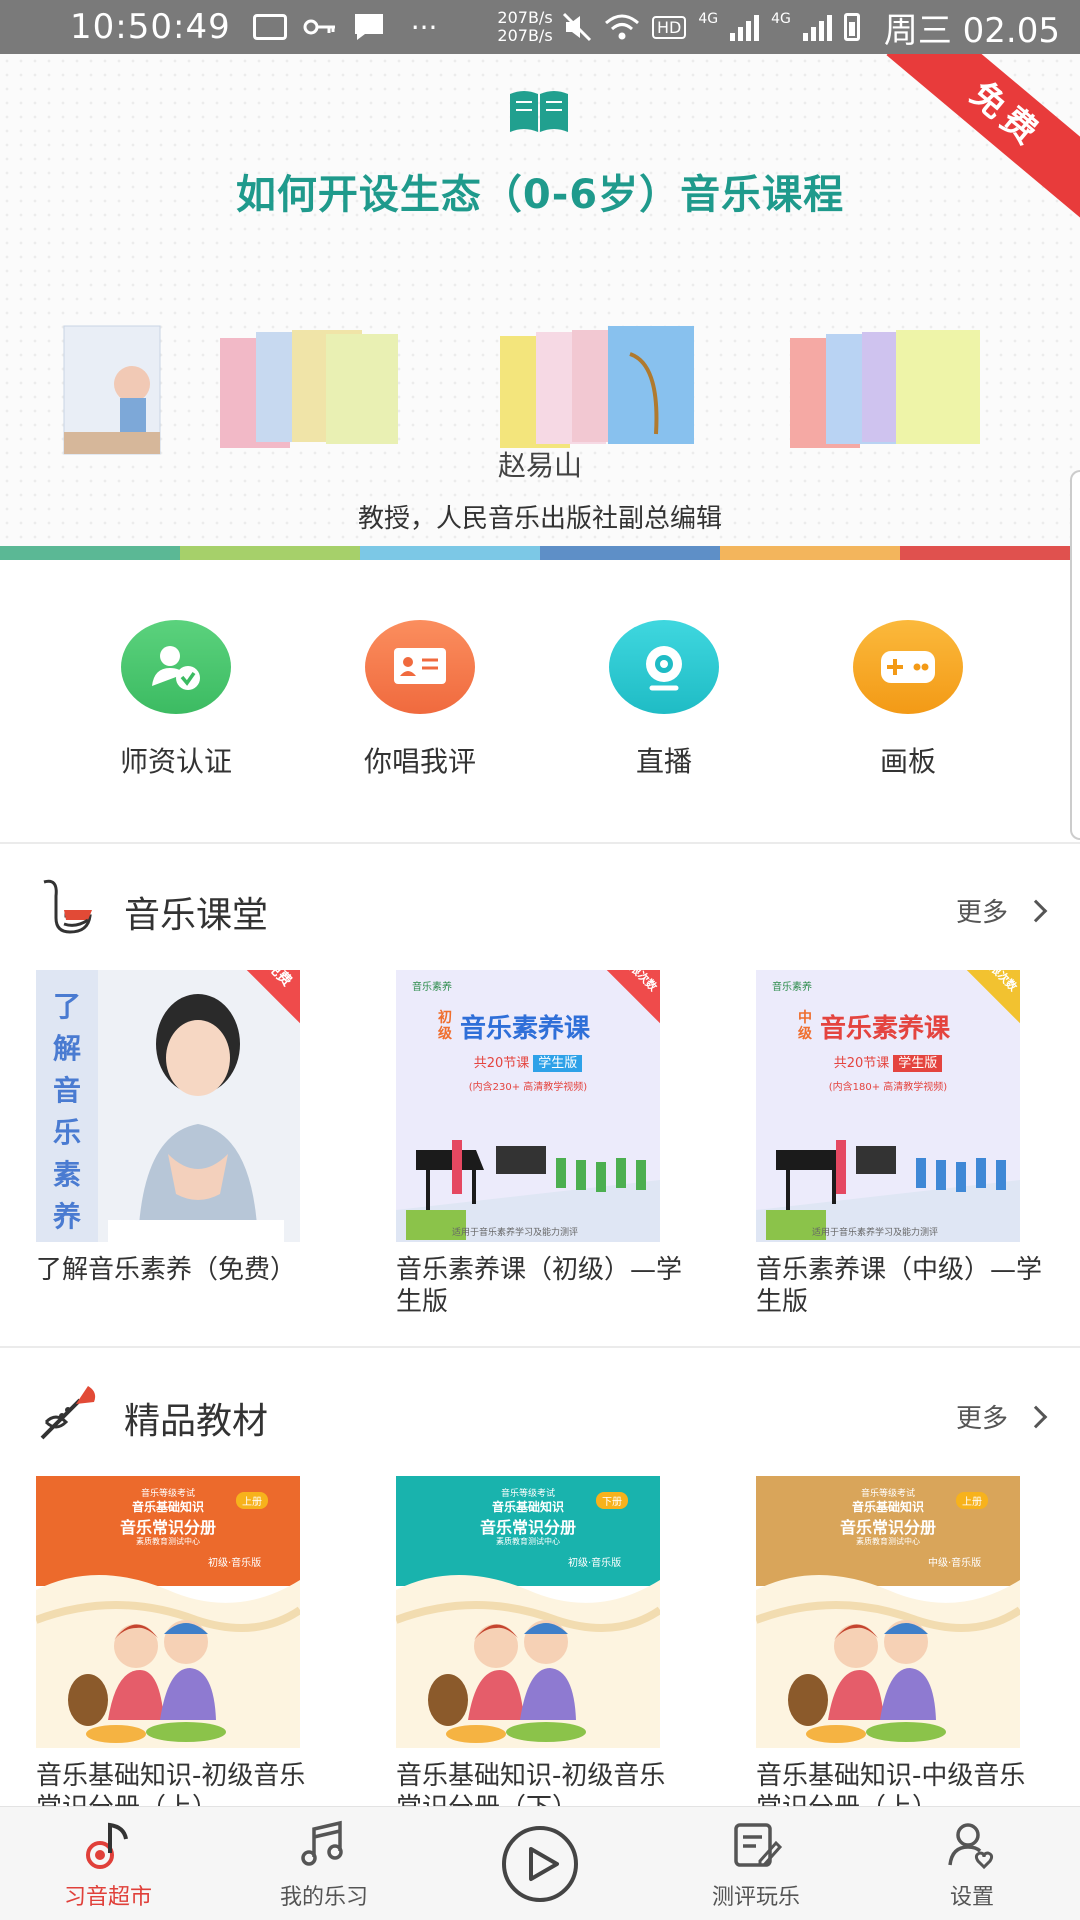 The height and width of the screenshot is (1920, 1080). What do you see at coordinates (664, 667) in the screenshot?
I see `live-camera-icon` at bounding box center [664, 667].